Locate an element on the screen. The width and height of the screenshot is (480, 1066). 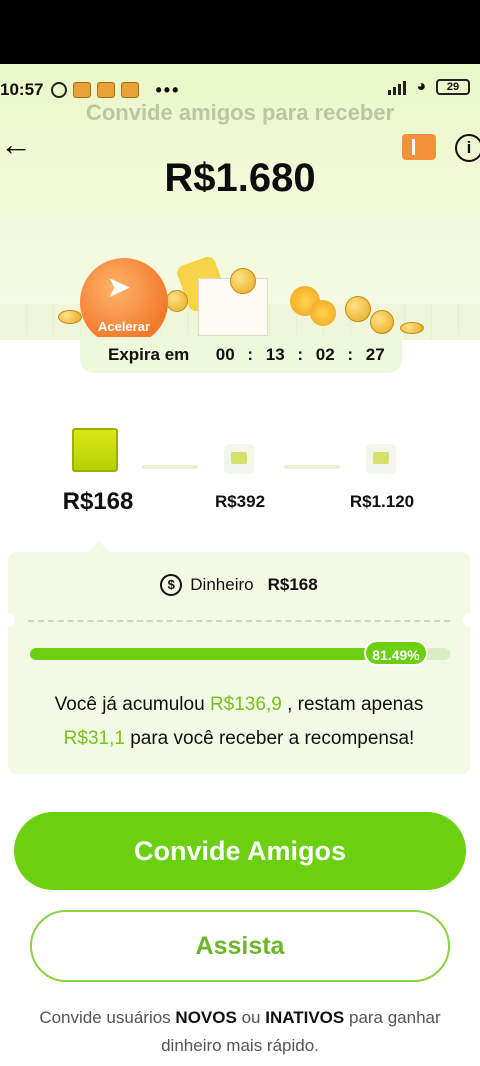
message-text: para você receber a recompensa! is located at coordinates (272, 738).